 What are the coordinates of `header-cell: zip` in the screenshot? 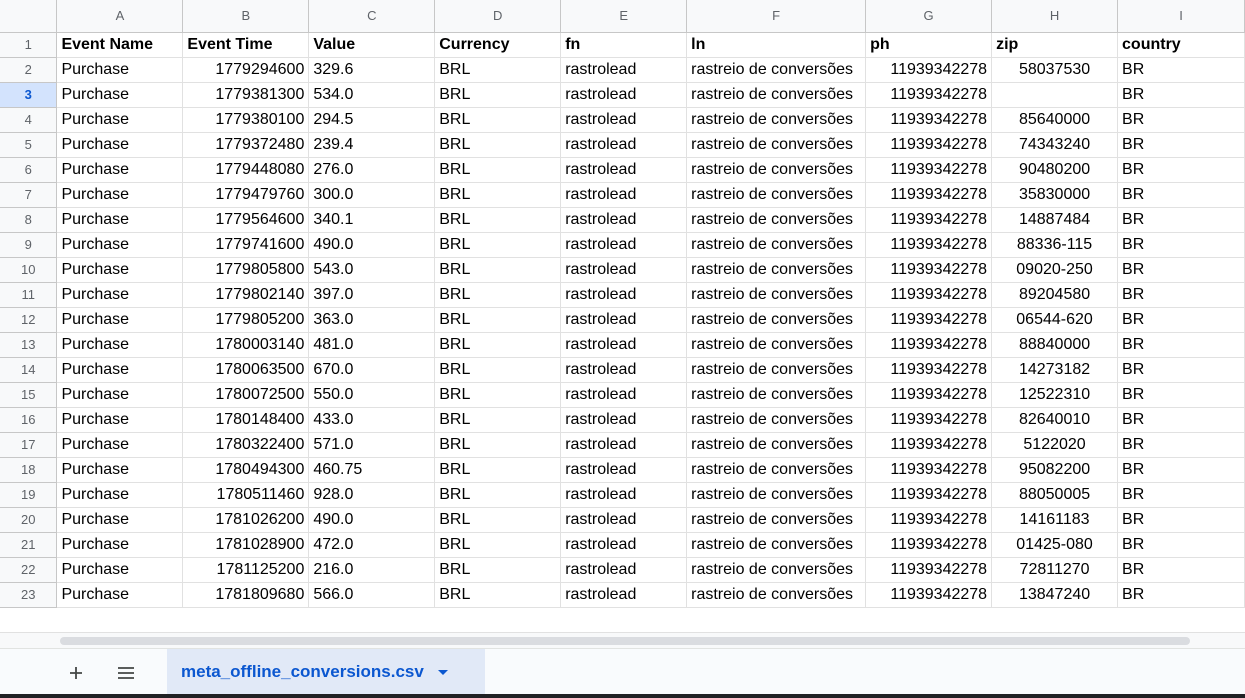 It's located at (1055, 45).